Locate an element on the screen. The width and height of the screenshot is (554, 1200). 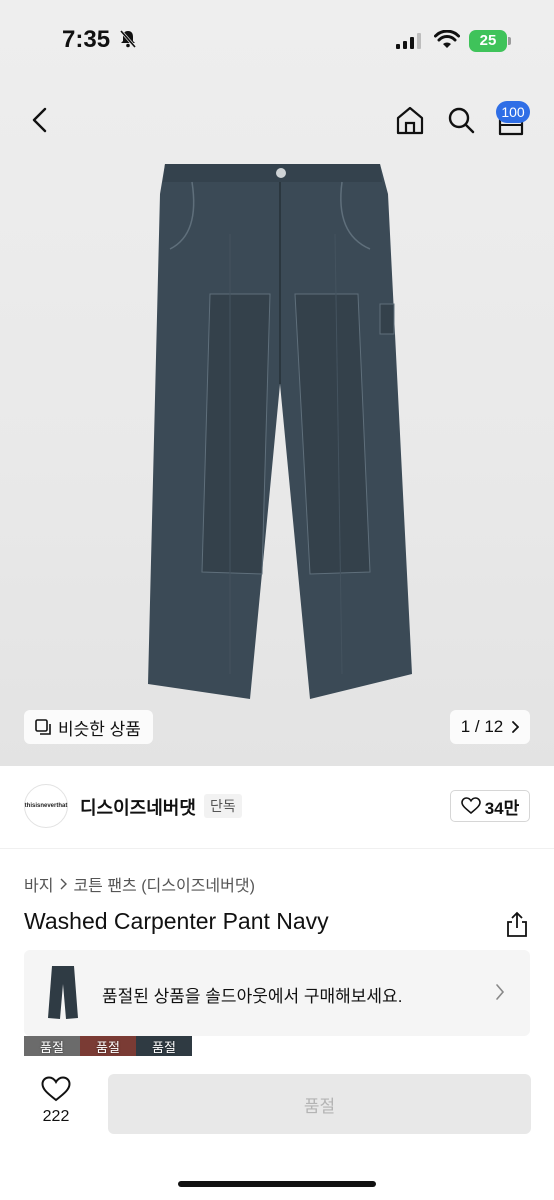
battery-cap is located at coordinates (509, 41).